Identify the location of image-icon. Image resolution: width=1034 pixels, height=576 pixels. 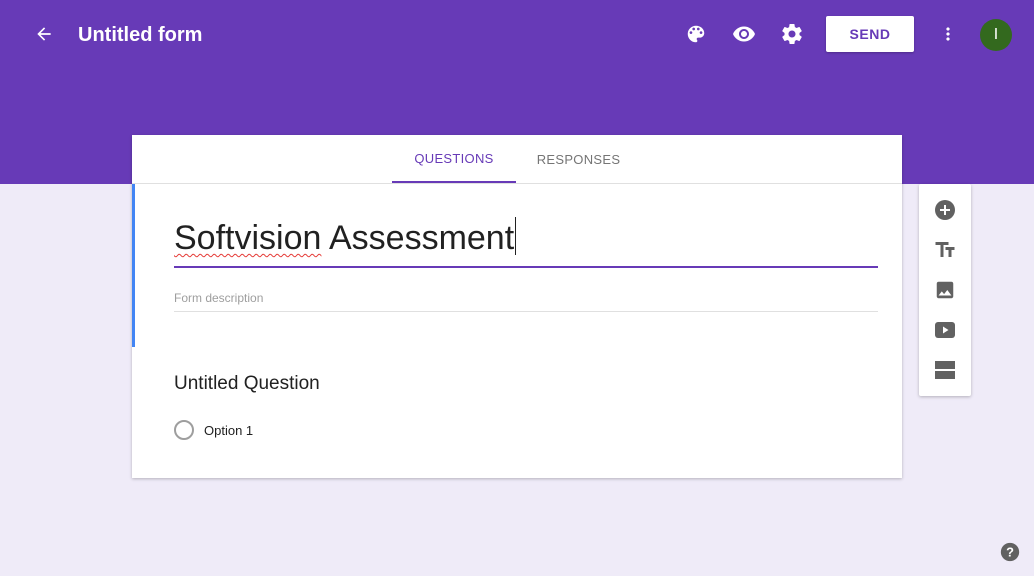
(945, 290).